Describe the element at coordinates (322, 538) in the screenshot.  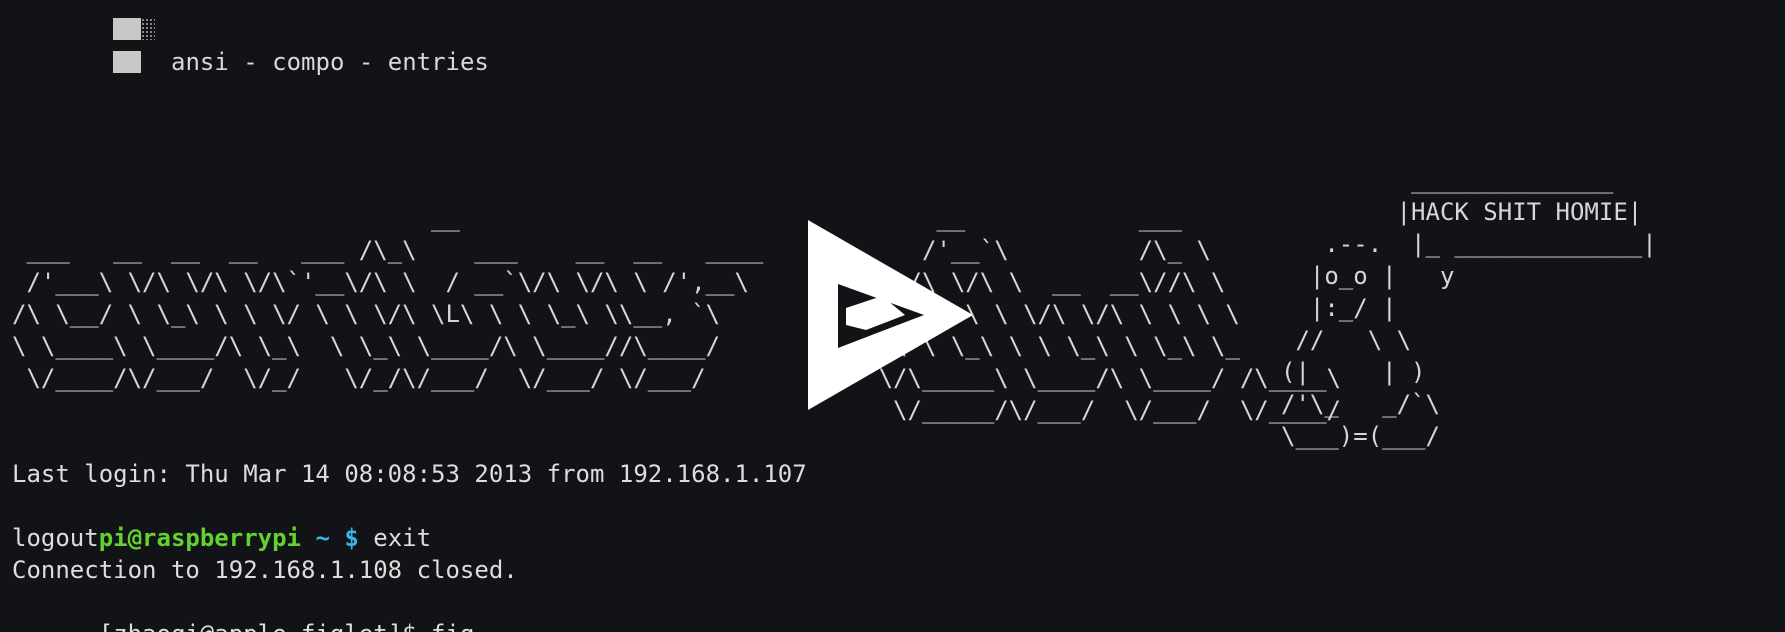
I see `prompt-path: ~` at that location.